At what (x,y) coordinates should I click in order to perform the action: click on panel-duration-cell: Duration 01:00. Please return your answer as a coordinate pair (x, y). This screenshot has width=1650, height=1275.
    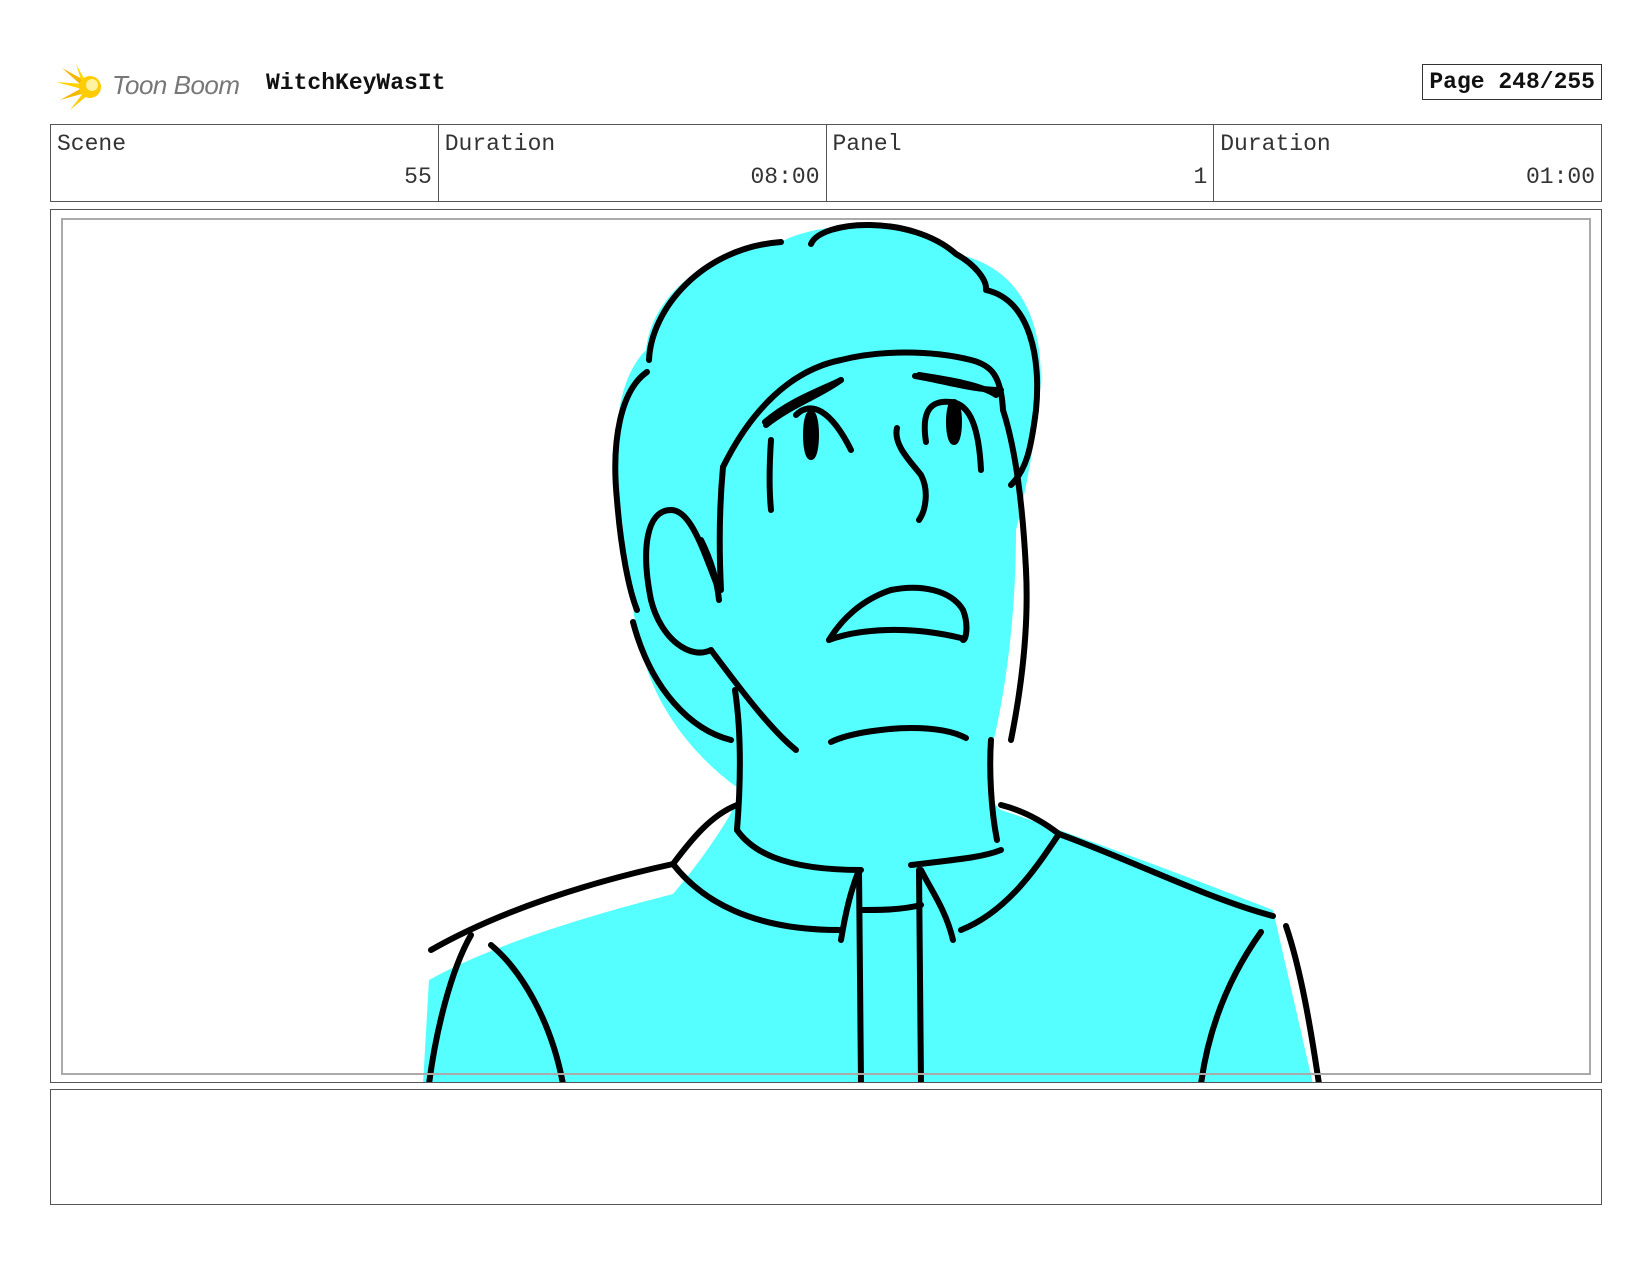
    Looking at the image, I should click on (1407, 163).